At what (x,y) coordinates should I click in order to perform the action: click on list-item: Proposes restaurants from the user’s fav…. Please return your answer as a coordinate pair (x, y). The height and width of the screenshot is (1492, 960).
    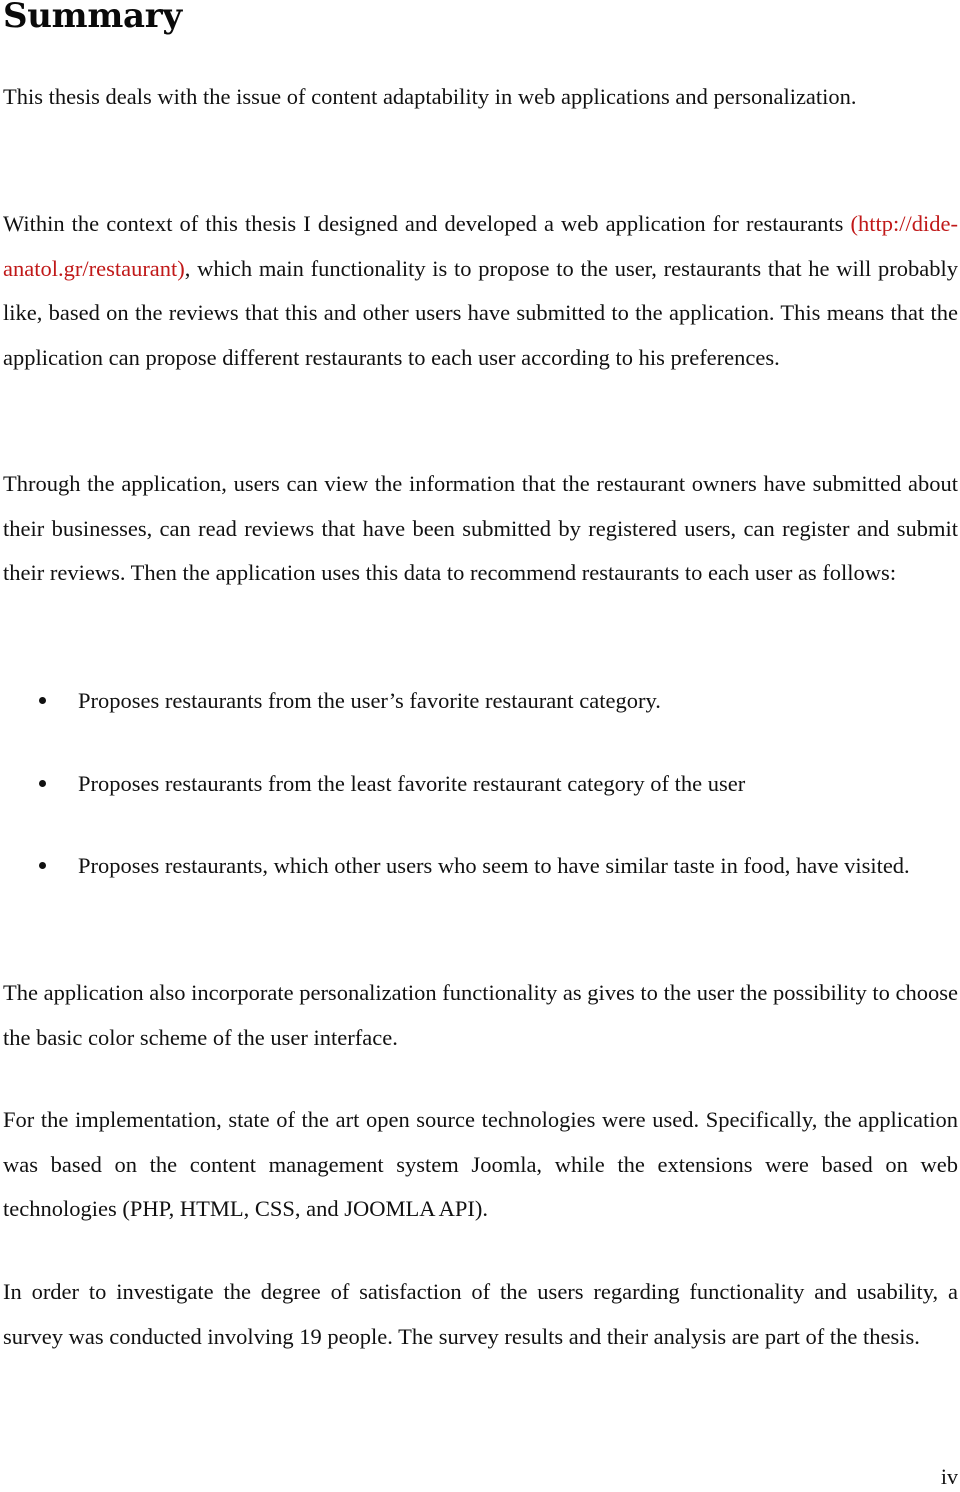
    Looking at the image, I should click on (480, 701).